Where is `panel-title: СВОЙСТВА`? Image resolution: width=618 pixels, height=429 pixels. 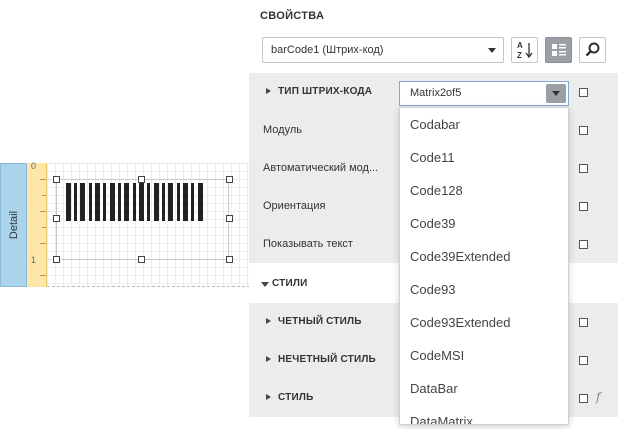 panel-title: СВОЙСТВА is located at coordinates (292, 16).